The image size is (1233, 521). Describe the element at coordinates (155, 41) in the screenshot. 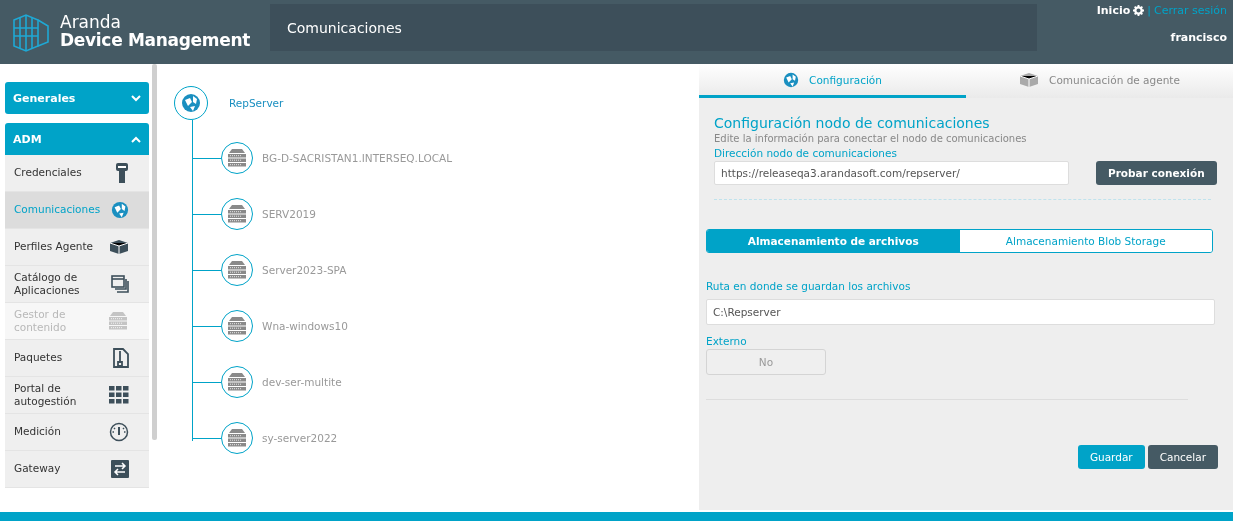

I see `product-name: Device Management` at that location.